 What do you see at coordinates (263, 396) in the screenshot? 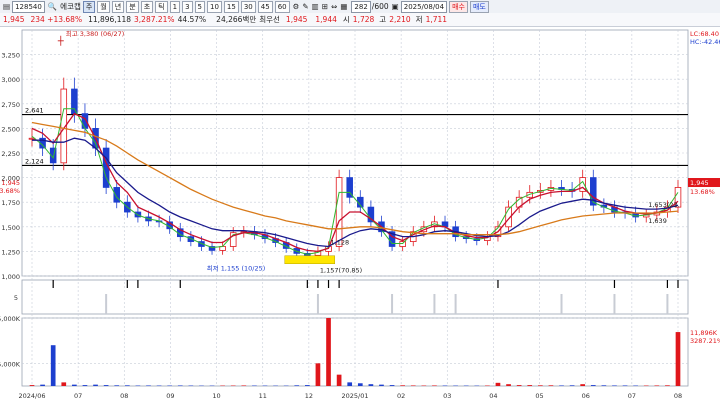
I see `month-tick-label: 11` at bounding box center [263, 396].